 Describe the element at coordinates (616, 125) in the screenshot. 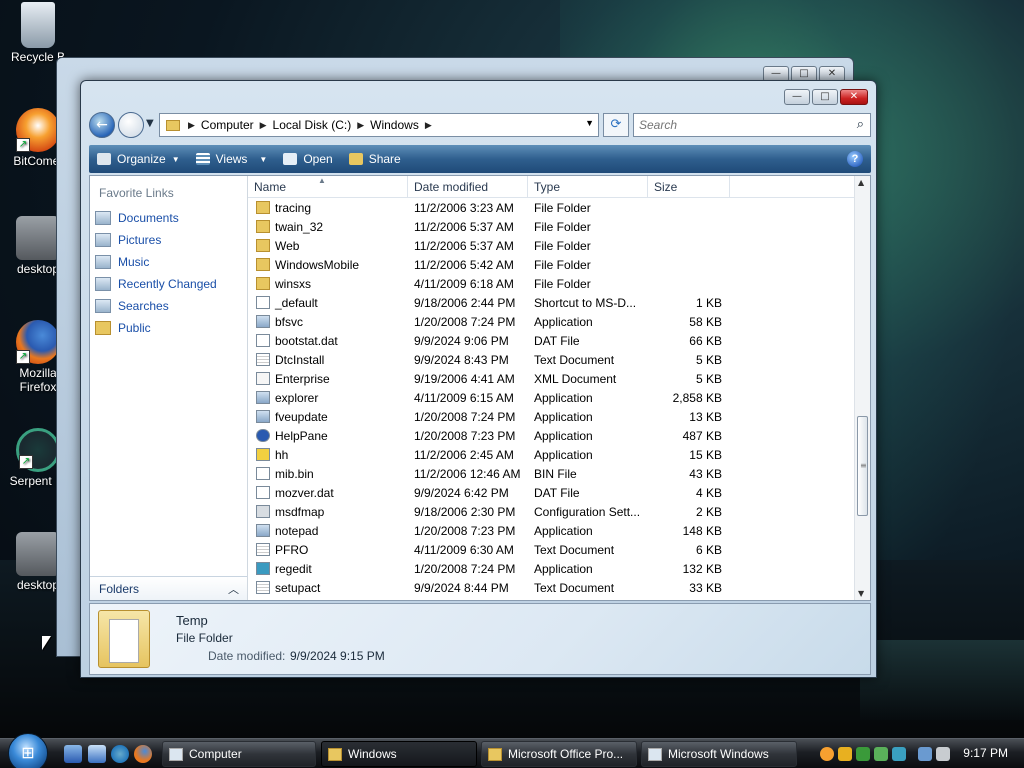

I see `refresh-button: ⟳` at that location.